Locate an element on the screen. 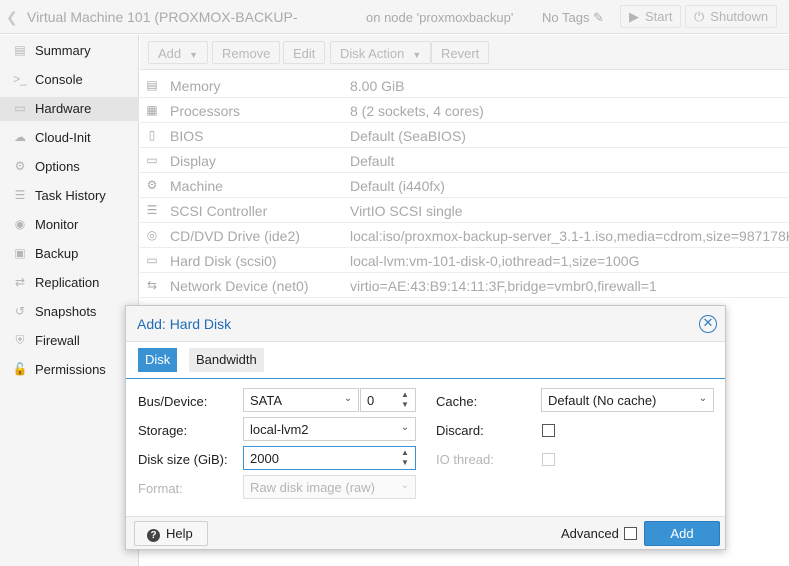 This screenshot has width=789, height=566. hw-key: Processors is located at coordinates (205, 111).